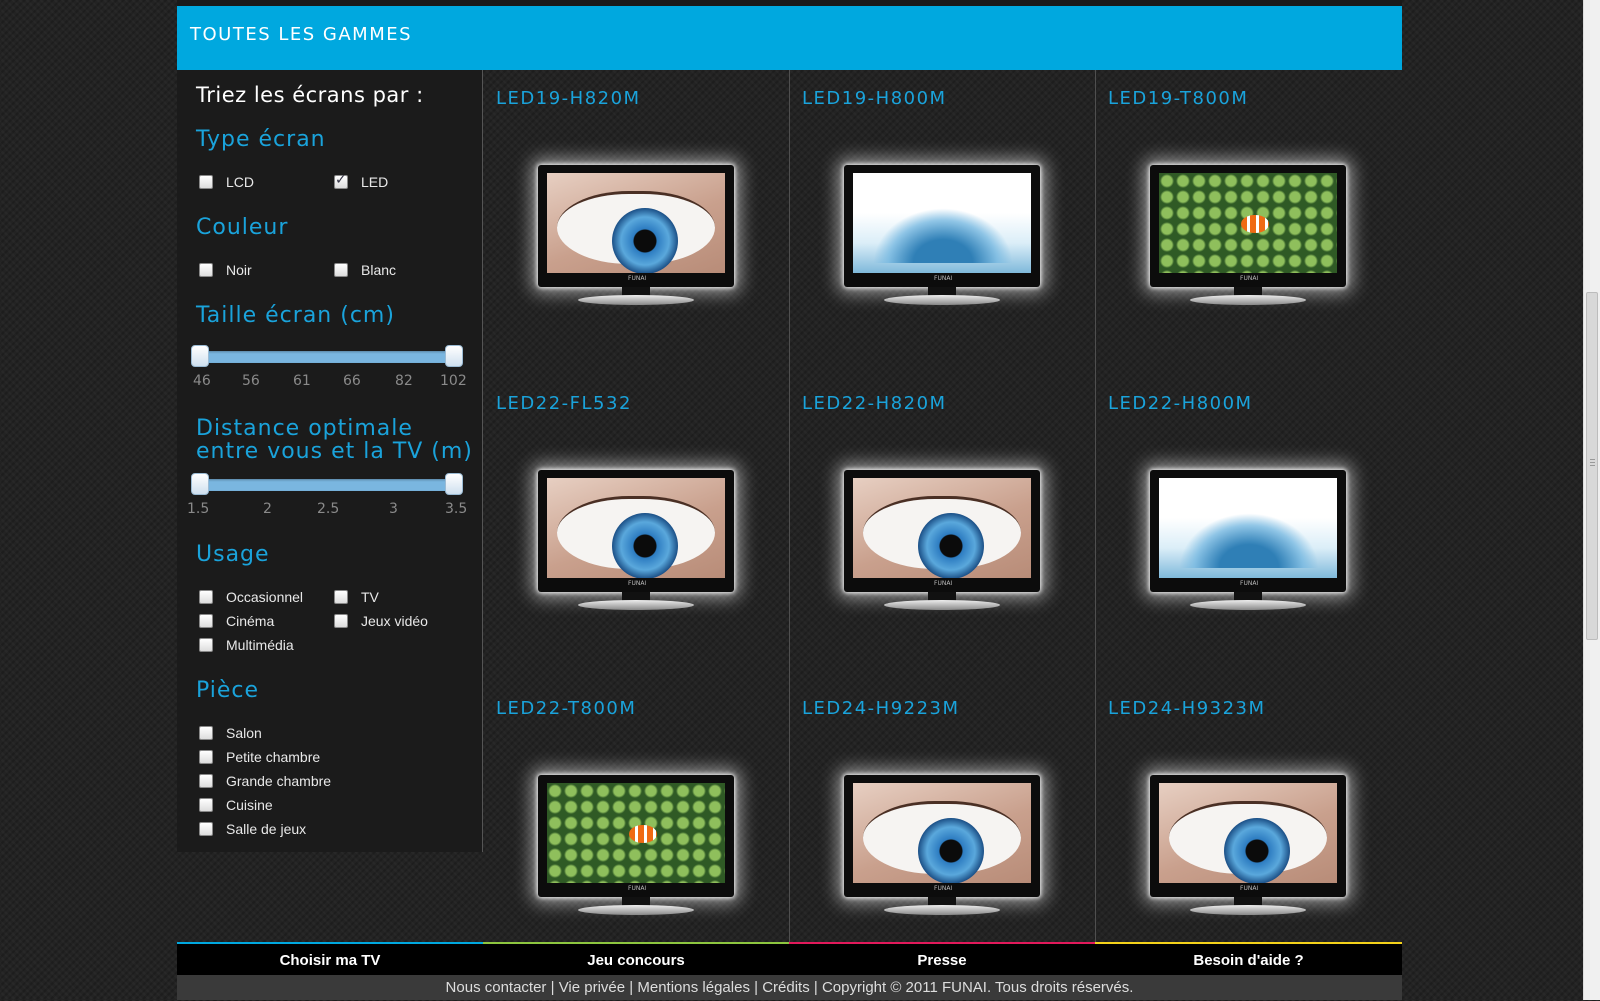  I want to click on checkbox-salon: Salon, so click(230, 733).